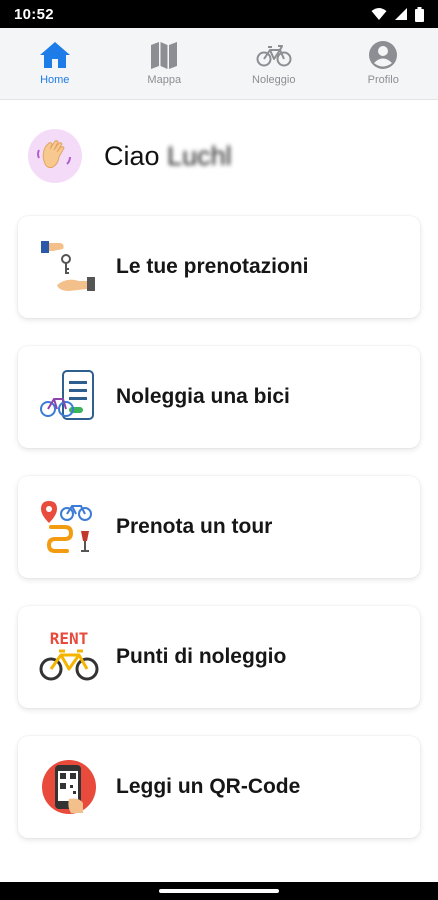 The width and height of the screenshot is (438, 900). I want to click on menu-item-leggi-qr: Leggi un QR-Code, so click(219, 787).